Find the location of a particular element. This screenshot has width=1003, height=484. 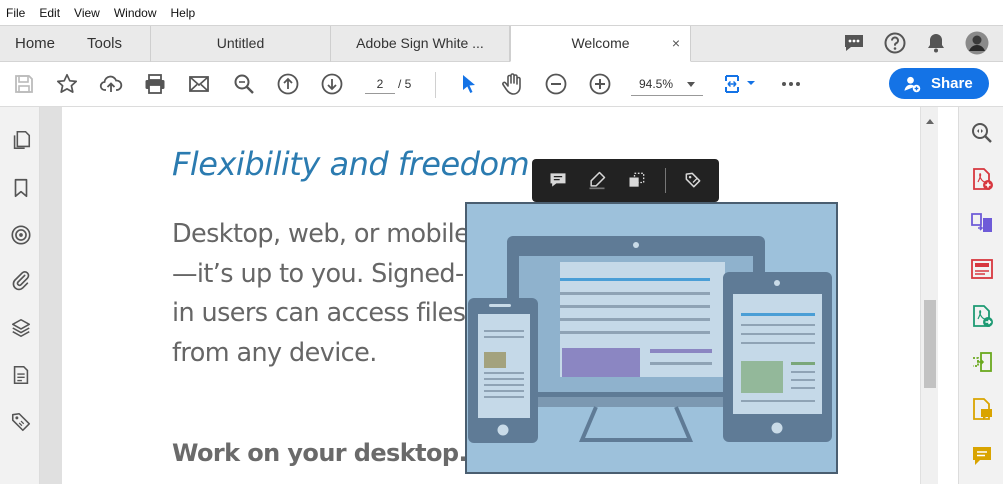

main-toolbar: 2 / 5 94.5% is located at coordinates (501, 84).